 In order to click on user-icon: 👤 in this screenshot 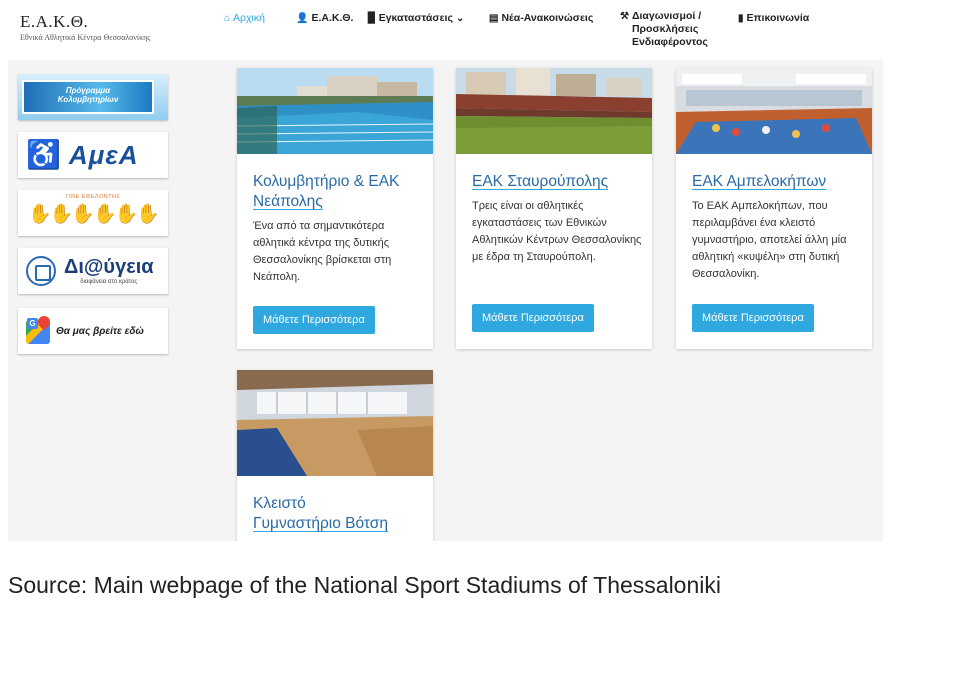, I will do `click(302, 18)`.